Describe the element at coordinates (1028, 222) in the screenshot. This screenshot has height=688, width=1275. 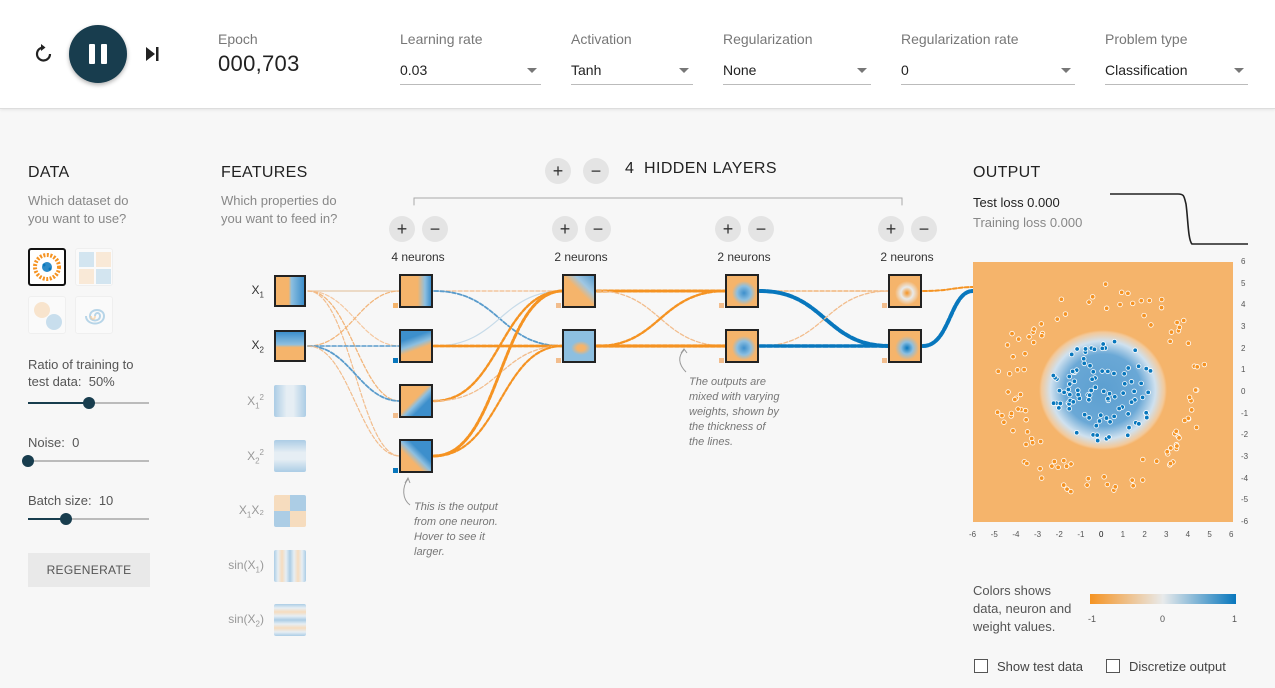
I see `training-loss: Training loss 0.000` at that location.